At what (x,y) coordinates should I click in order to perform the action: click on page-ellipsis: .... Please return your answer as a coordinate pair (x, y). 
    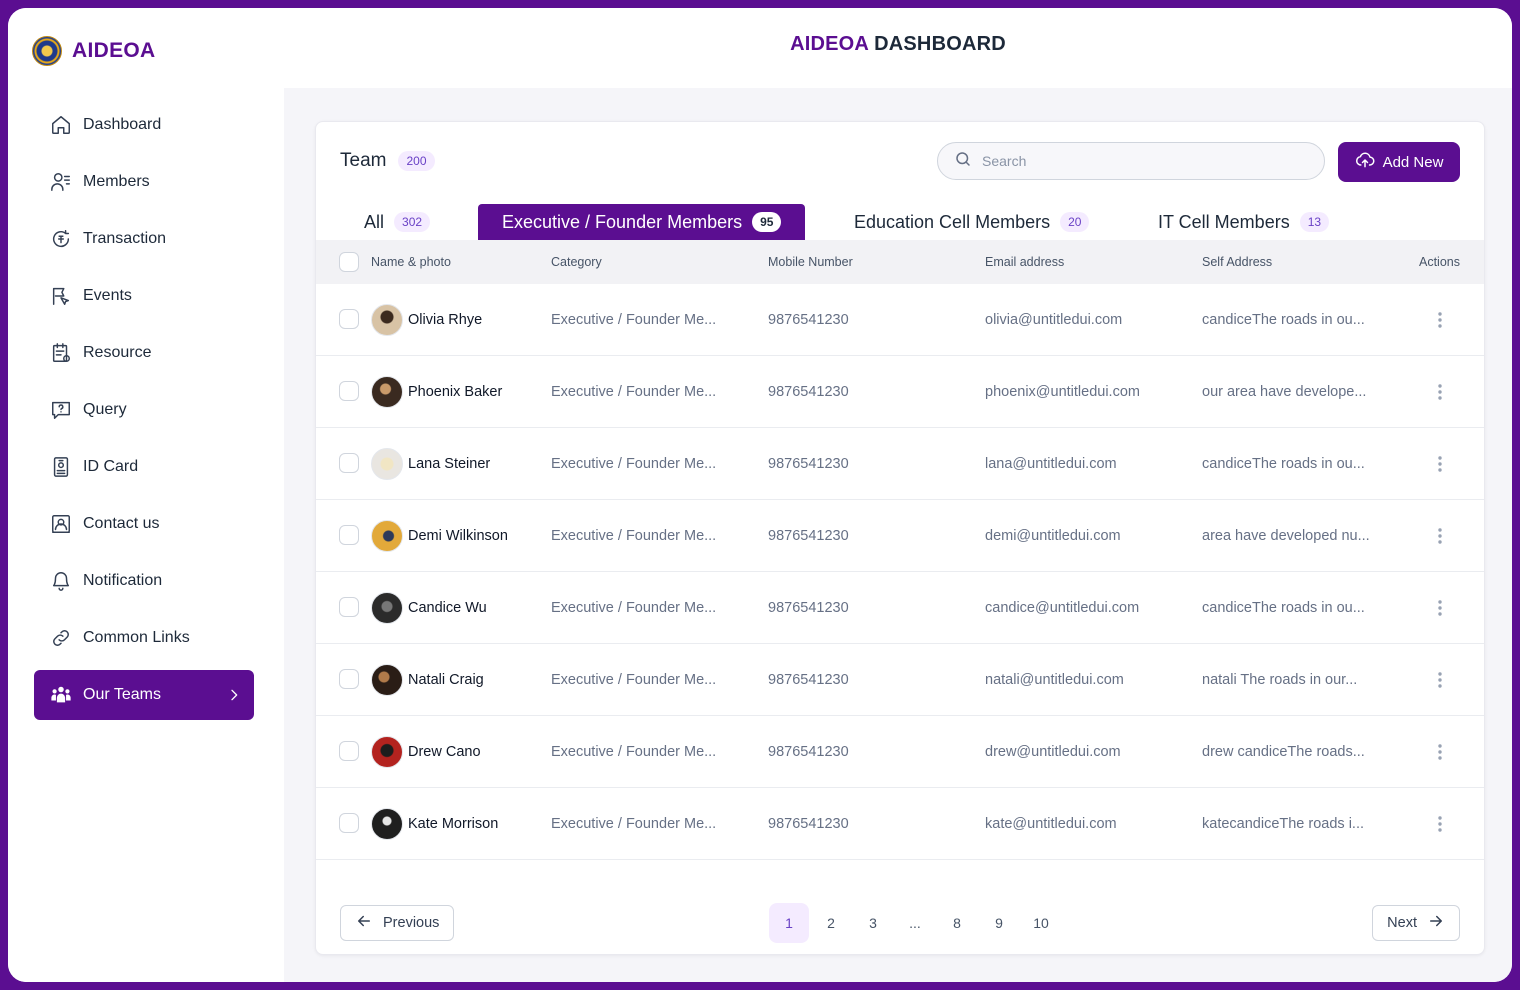
    Looking at the image, I should click on (915, 923).